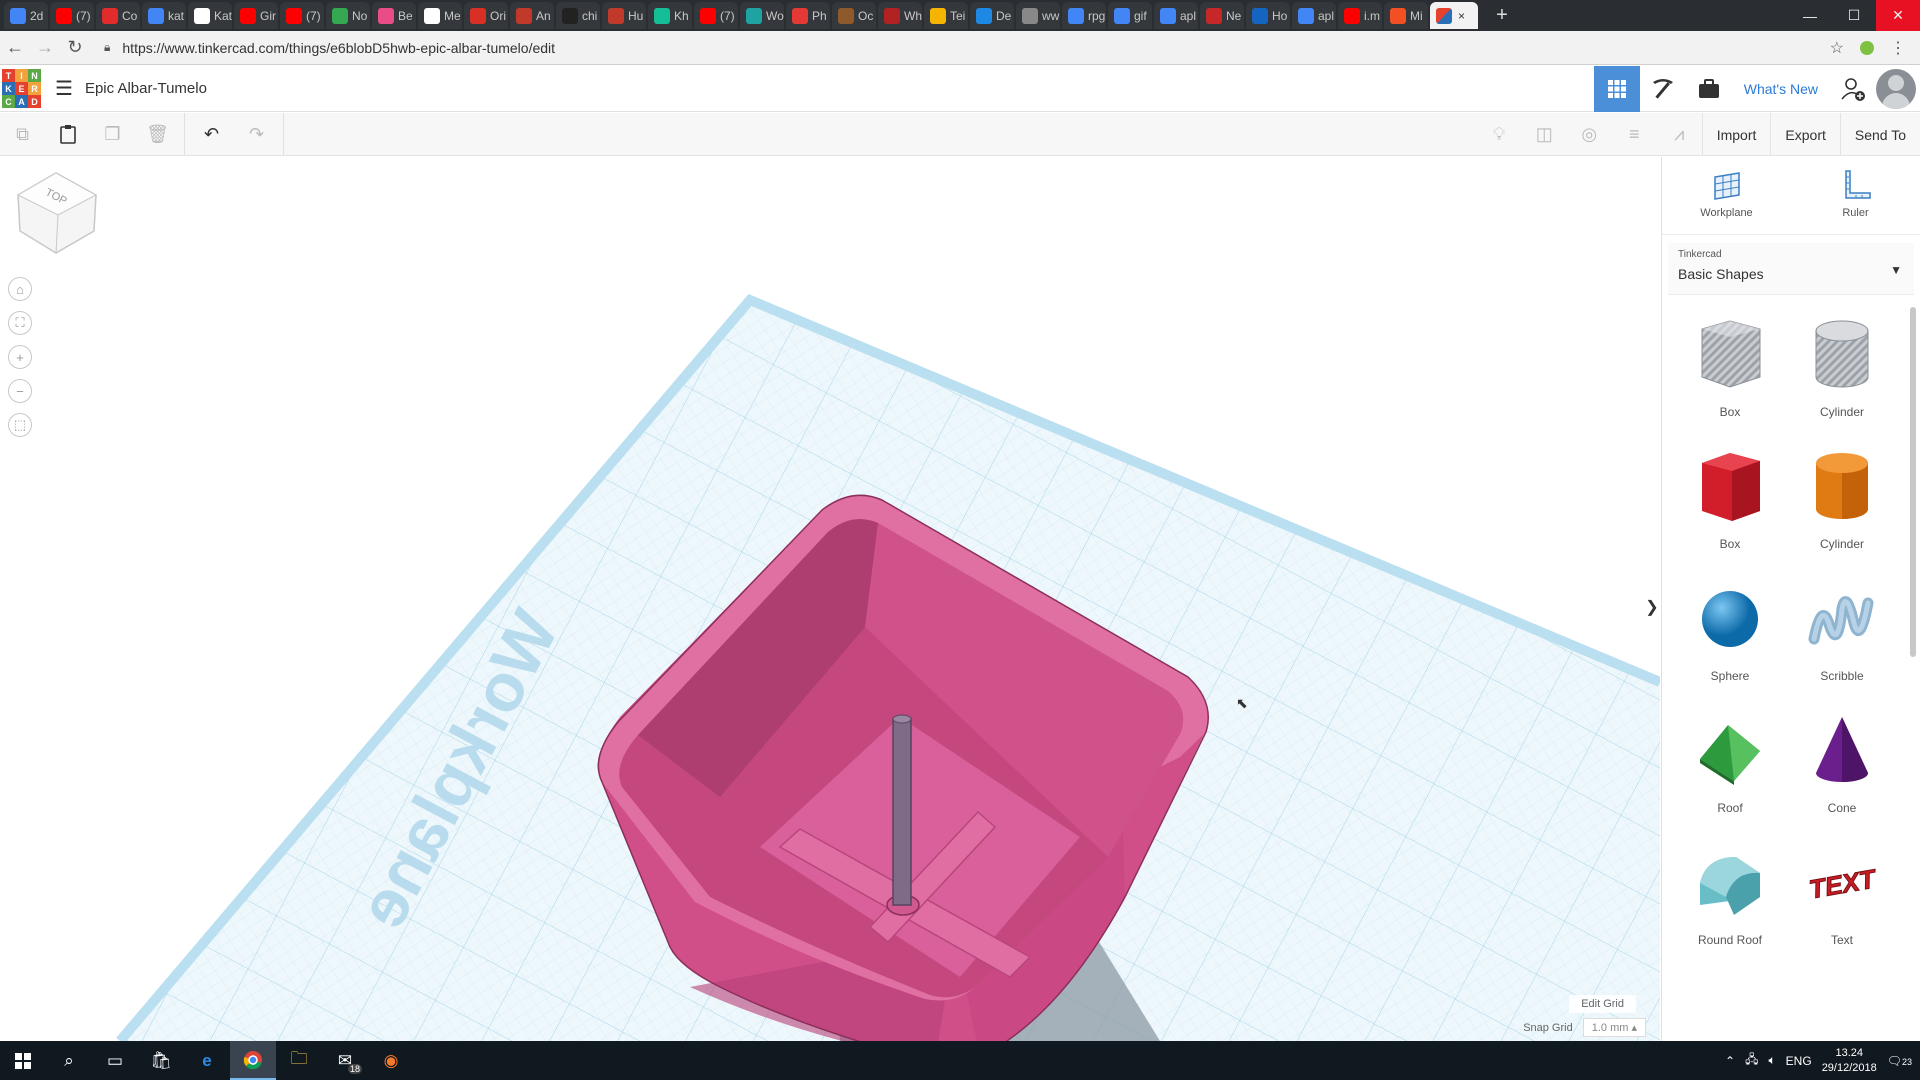 Image resolution: width=1920 pixels, height=1080 pixels. What do you see at coordinates (67, 134) in the screenshot?
I see `paste-icon` at bounding box center [67, 134].